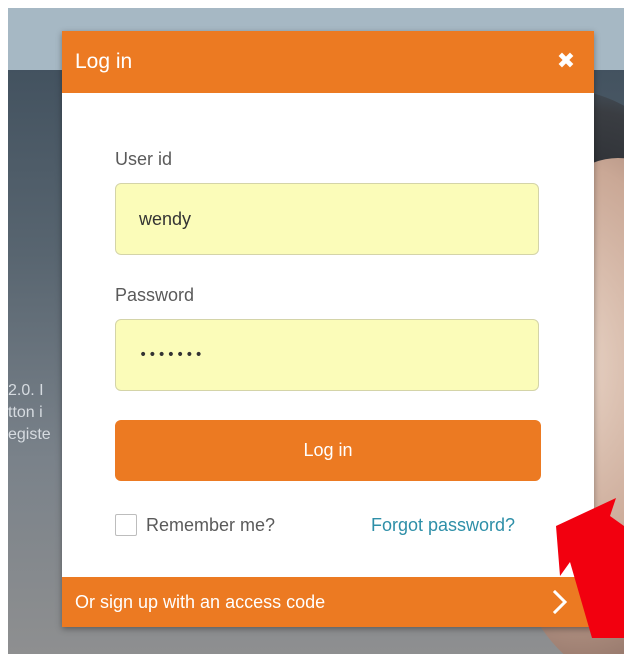  I want to click on login-button: Log in, so click(328, 450).